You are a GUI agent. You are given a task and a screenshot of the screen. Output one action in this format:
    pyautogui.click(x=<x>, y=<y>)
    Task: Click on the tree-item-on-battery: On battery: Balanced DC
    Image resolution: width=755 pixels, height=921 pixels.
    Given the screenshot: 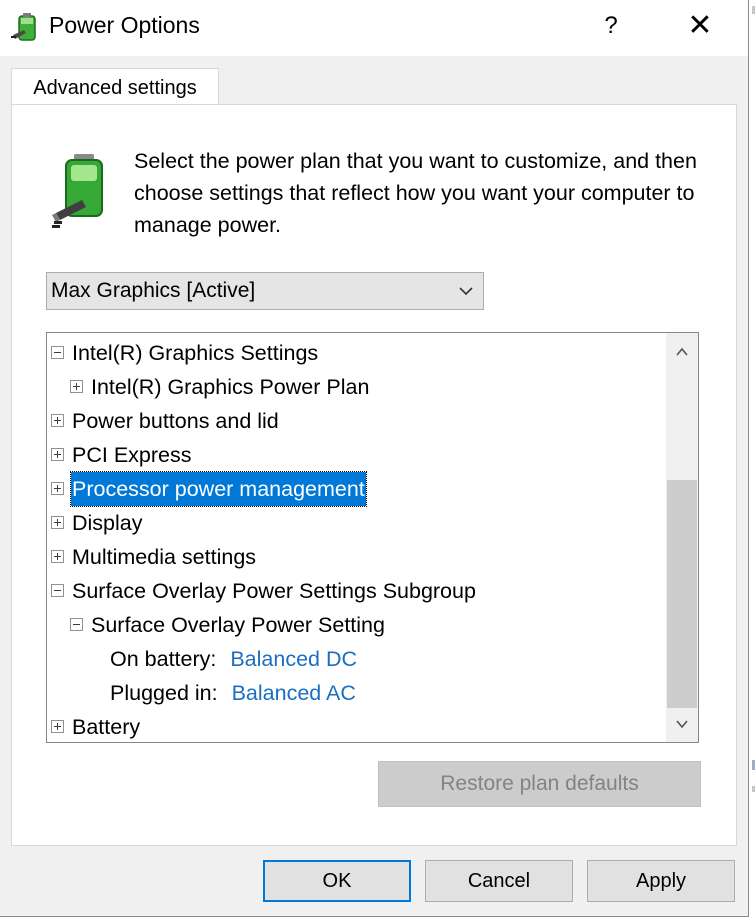 What is the action you would take?
    pyautogui.click(x=233, y=659)
    